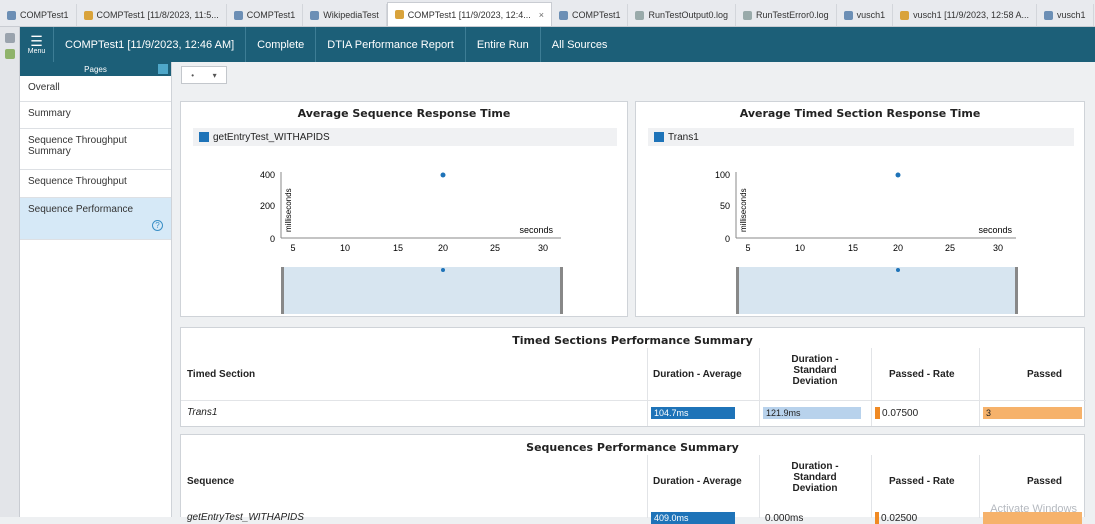 The width and height of the screenshot is (1095, 524). Describe the element at coordinates (722, 175) in the screenshot. I see `y-tick-100: 100` at that location.